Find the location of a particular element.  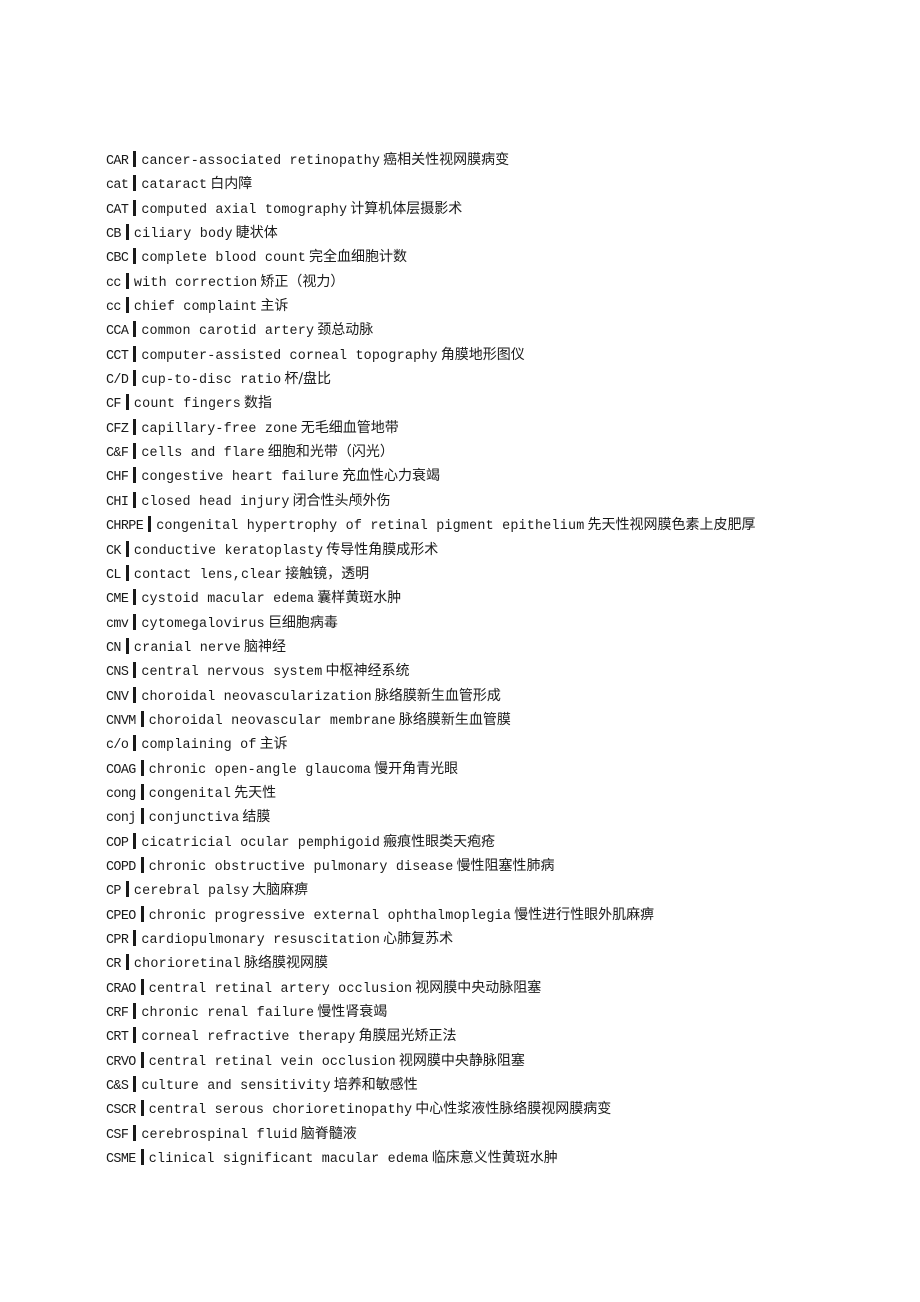

entry-english-term: central nervous system is located at coordinates (232, 673).